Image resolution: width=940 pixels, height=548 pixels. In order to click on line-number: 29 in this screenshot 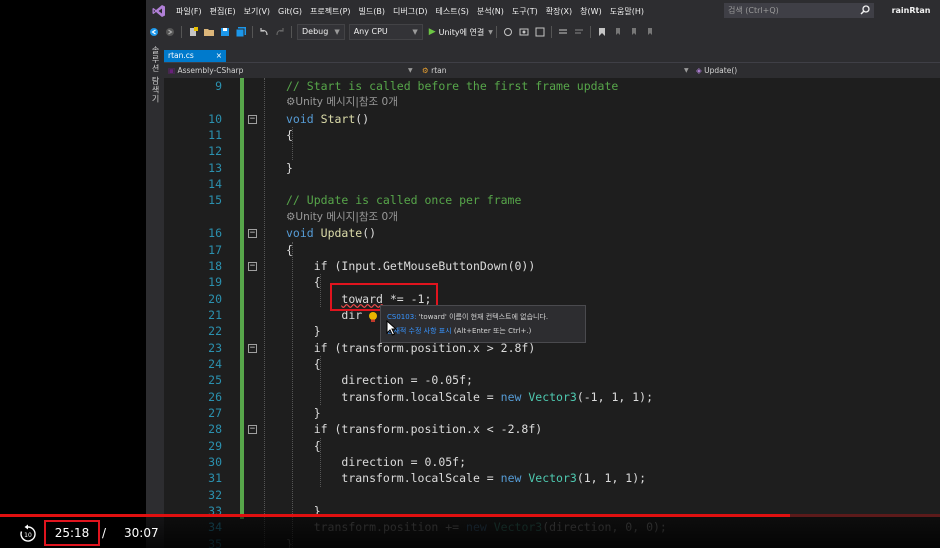, I will do `click(215, 445)`.